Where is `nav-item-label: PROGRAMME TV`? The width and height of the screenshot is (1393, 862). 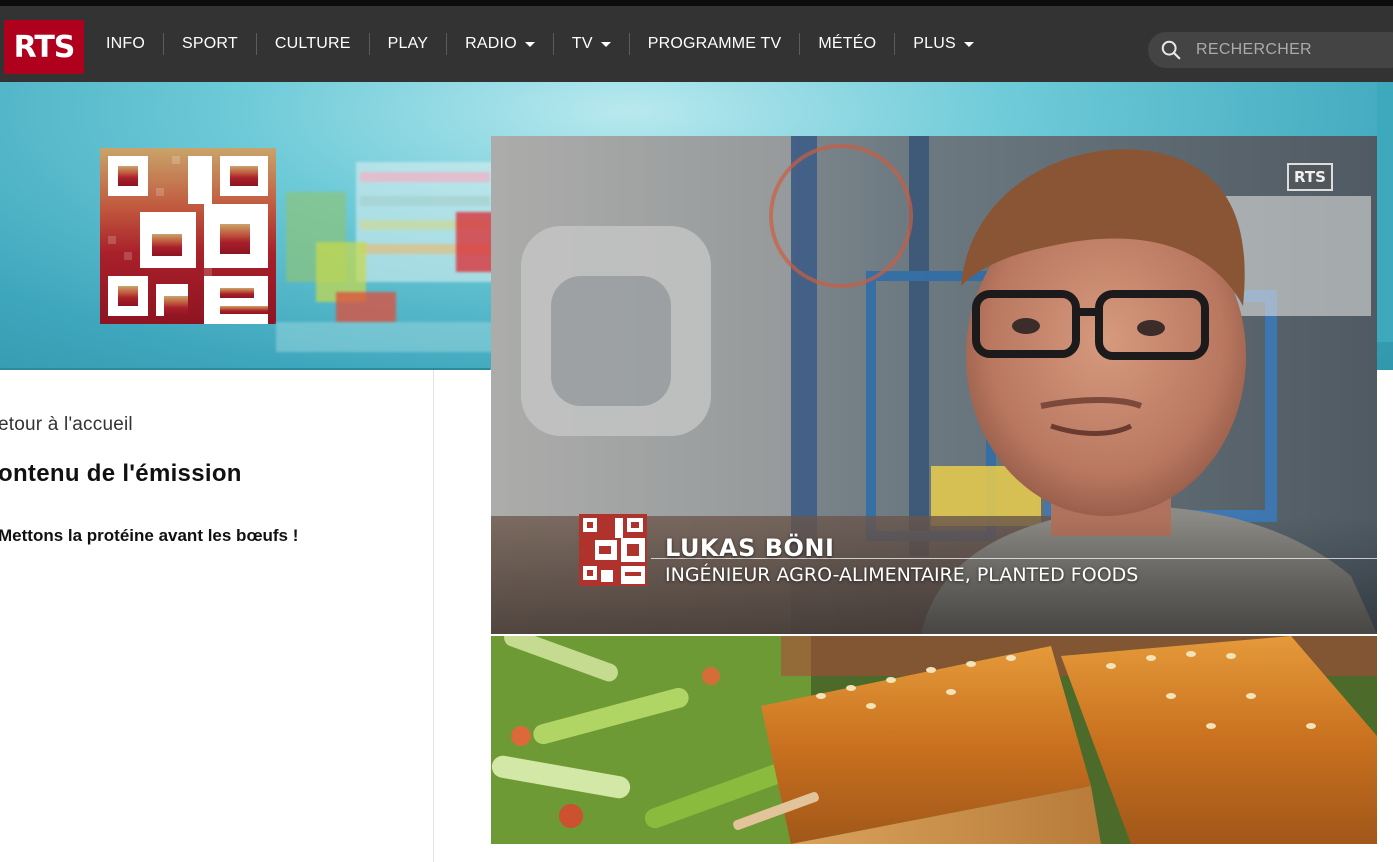 nav-item-label: PROGRAMME TV is located at coordinates (714, 43).